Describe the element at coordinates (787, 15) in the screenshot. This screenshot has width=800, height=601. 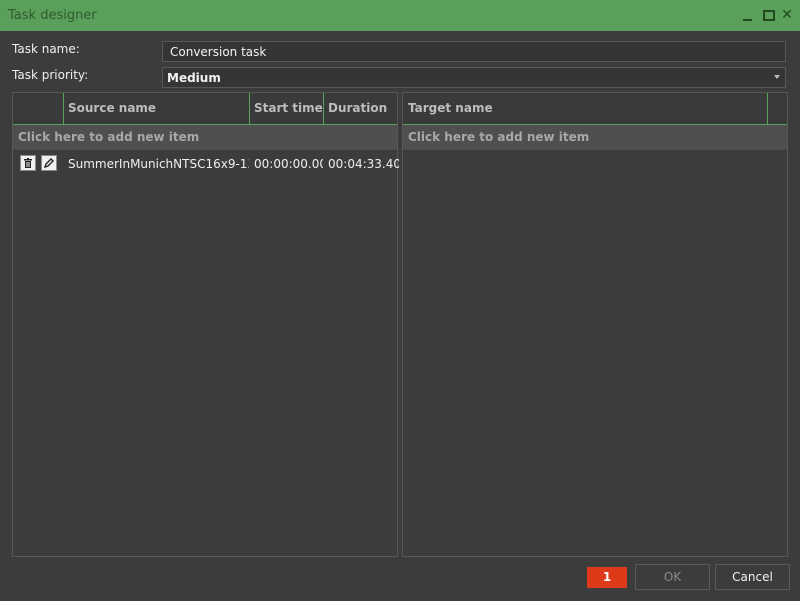
I see `close-icon: ✕` at that location.